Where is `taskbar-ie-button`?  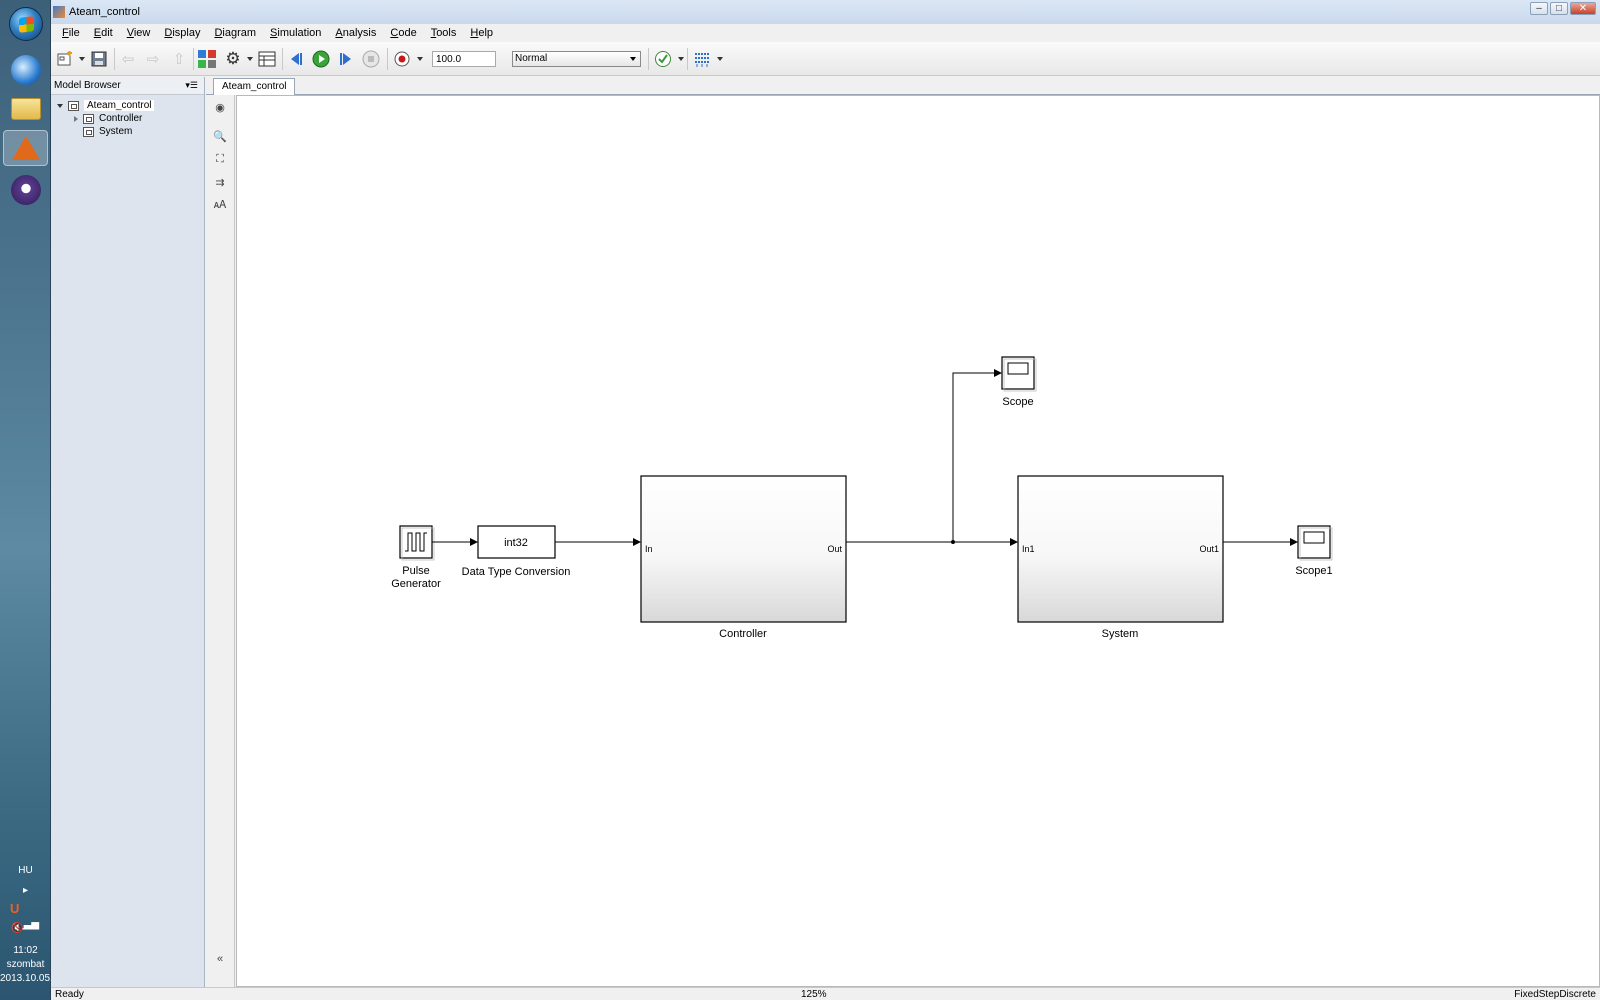
taskbar-ie-button is located at coordinates (25, 70).